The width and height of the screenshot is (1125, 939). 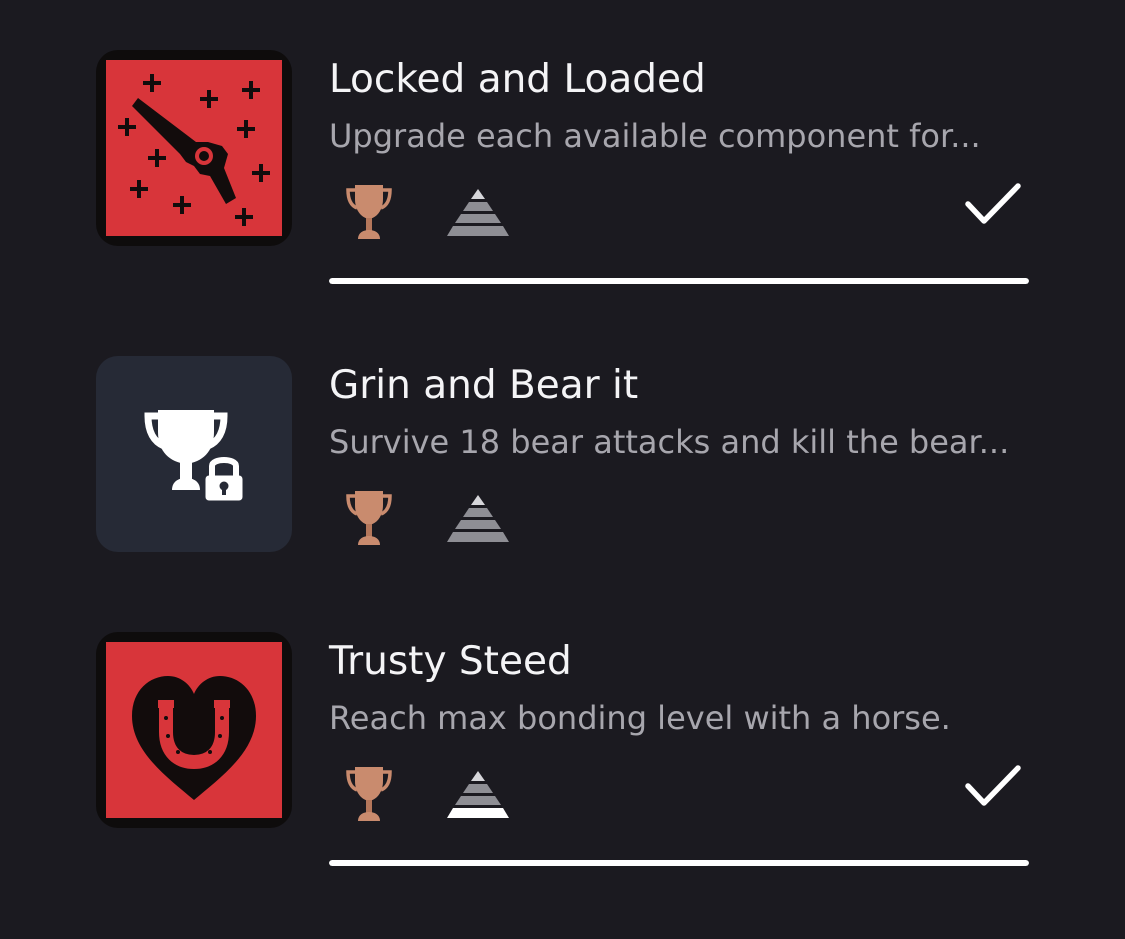 I want to click on revolver-icon, so click(x=194, y=148).